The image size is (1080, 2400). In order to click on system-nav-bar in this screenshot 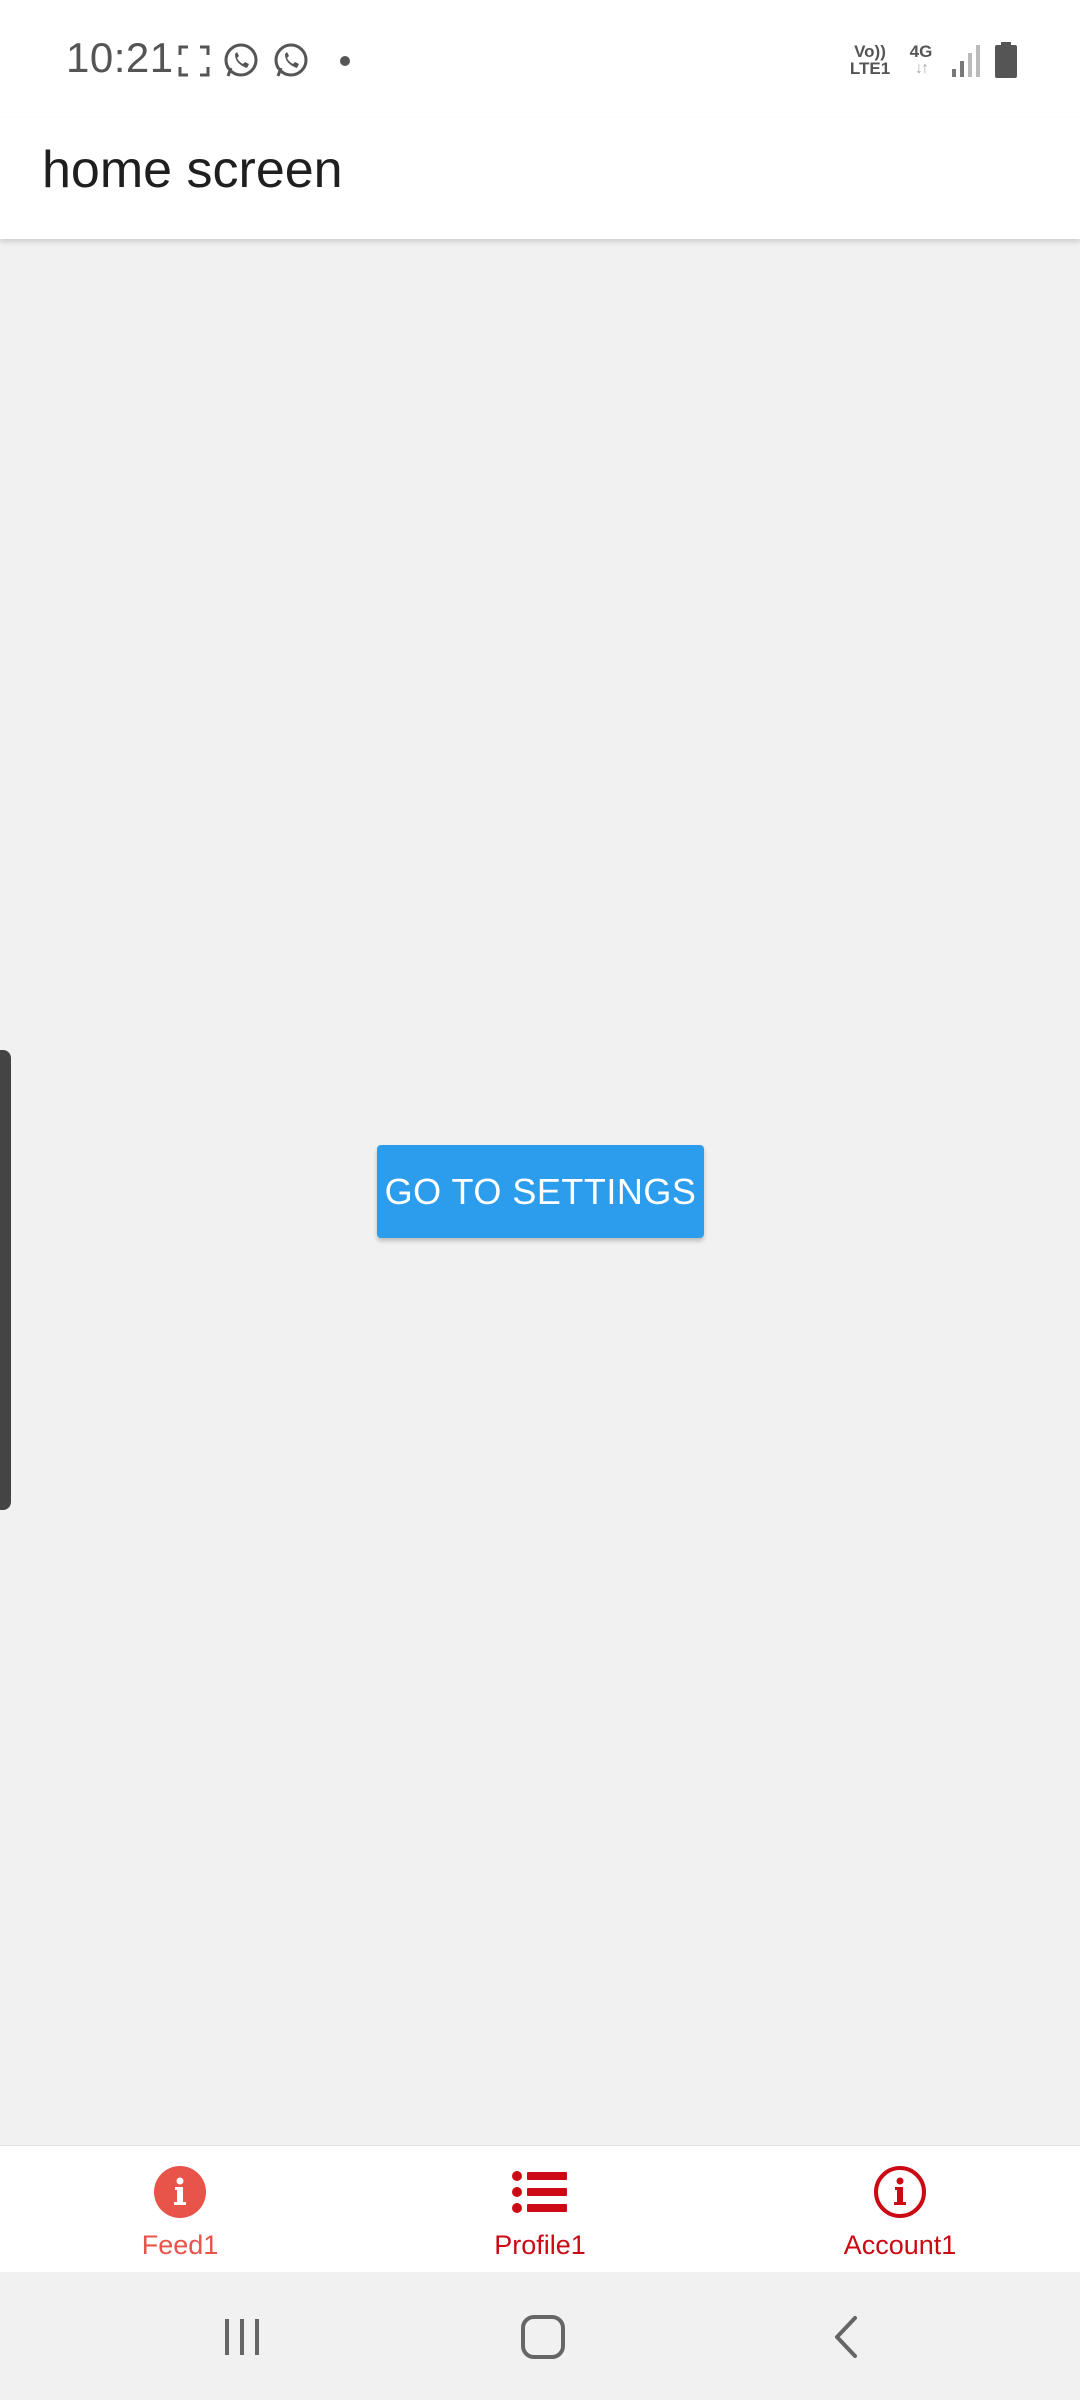, I will do `click(540, 2336)`.